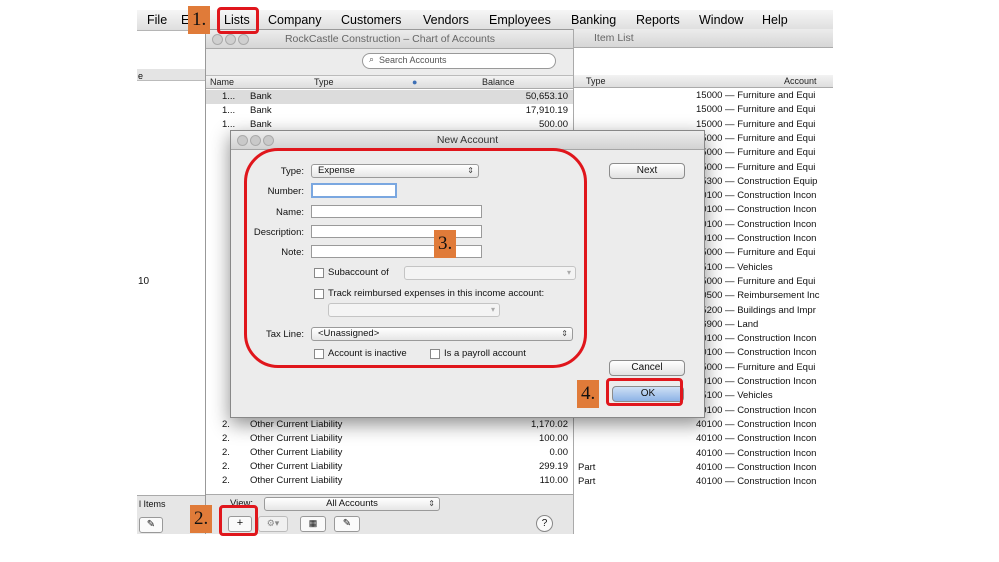 The width and height of the screenshot is (999, 562). Describe the element at coordinates (446, 20) in the screenshot. I see `menu-vendors: Vendors` at that location.